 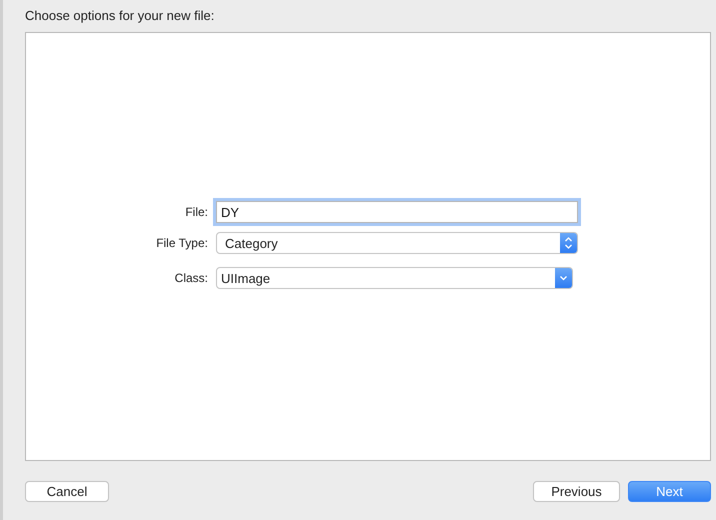 I want to click on previous-button: Previous, so click(x=576, y=491).